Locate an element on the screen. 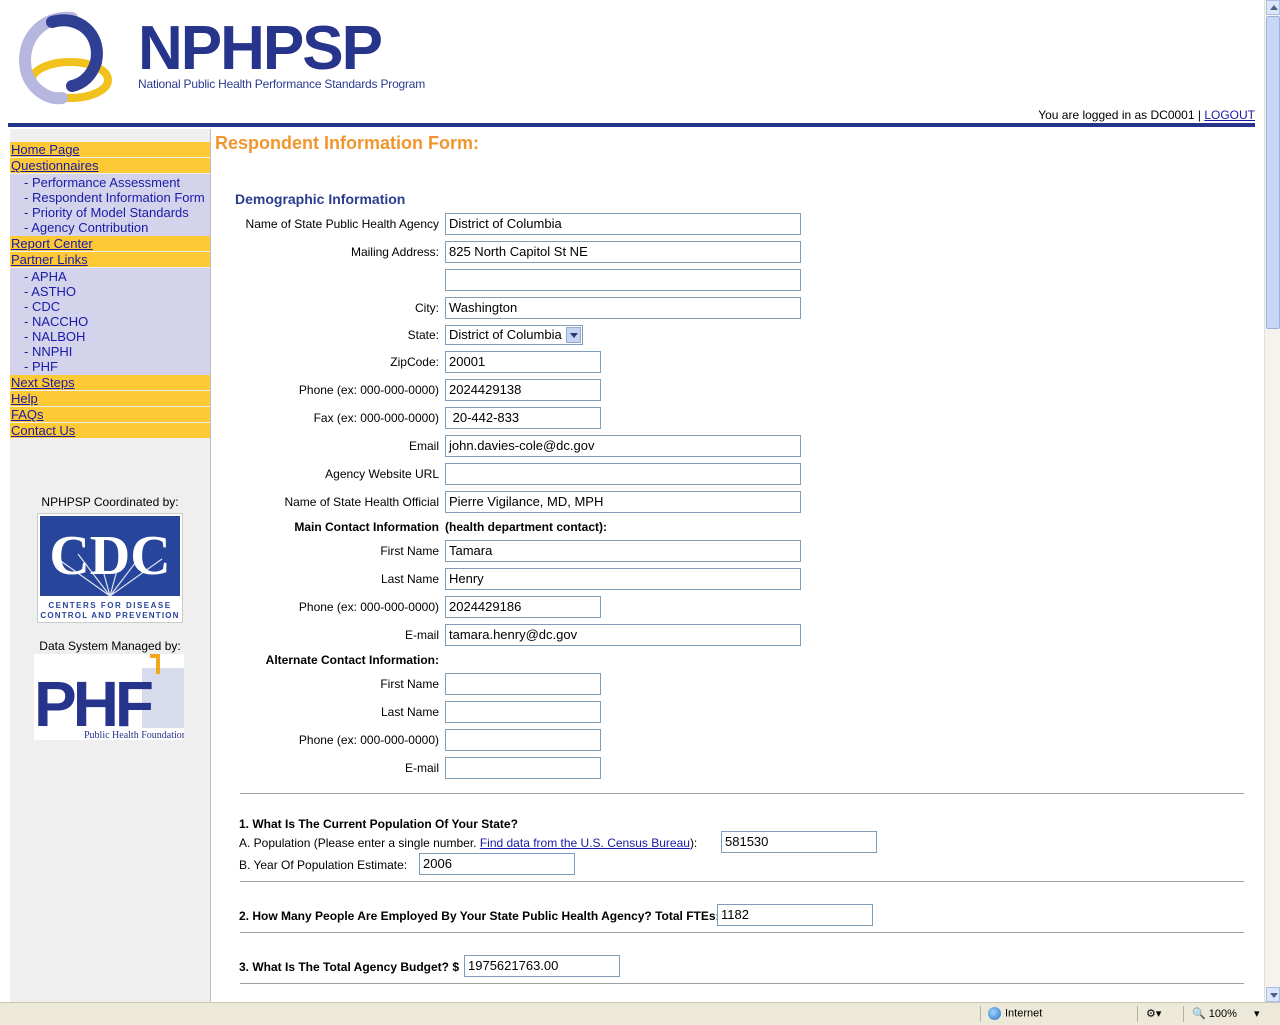 Image resolution: width=1280 pixels, height=1025 pixels. nav-partner-astho: - ASTHO is located at coordinates (117, 291).